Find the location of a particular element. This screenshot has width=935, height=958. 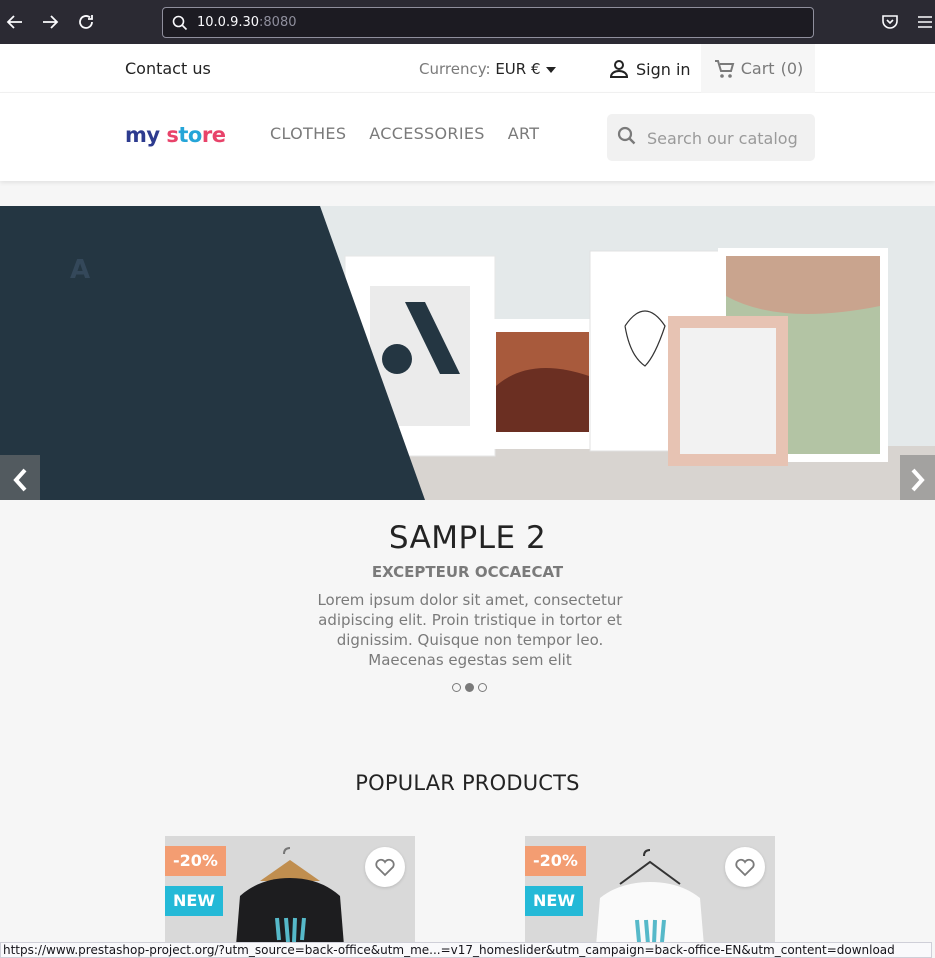

slider-indicators is located at coordinates (469, 687).